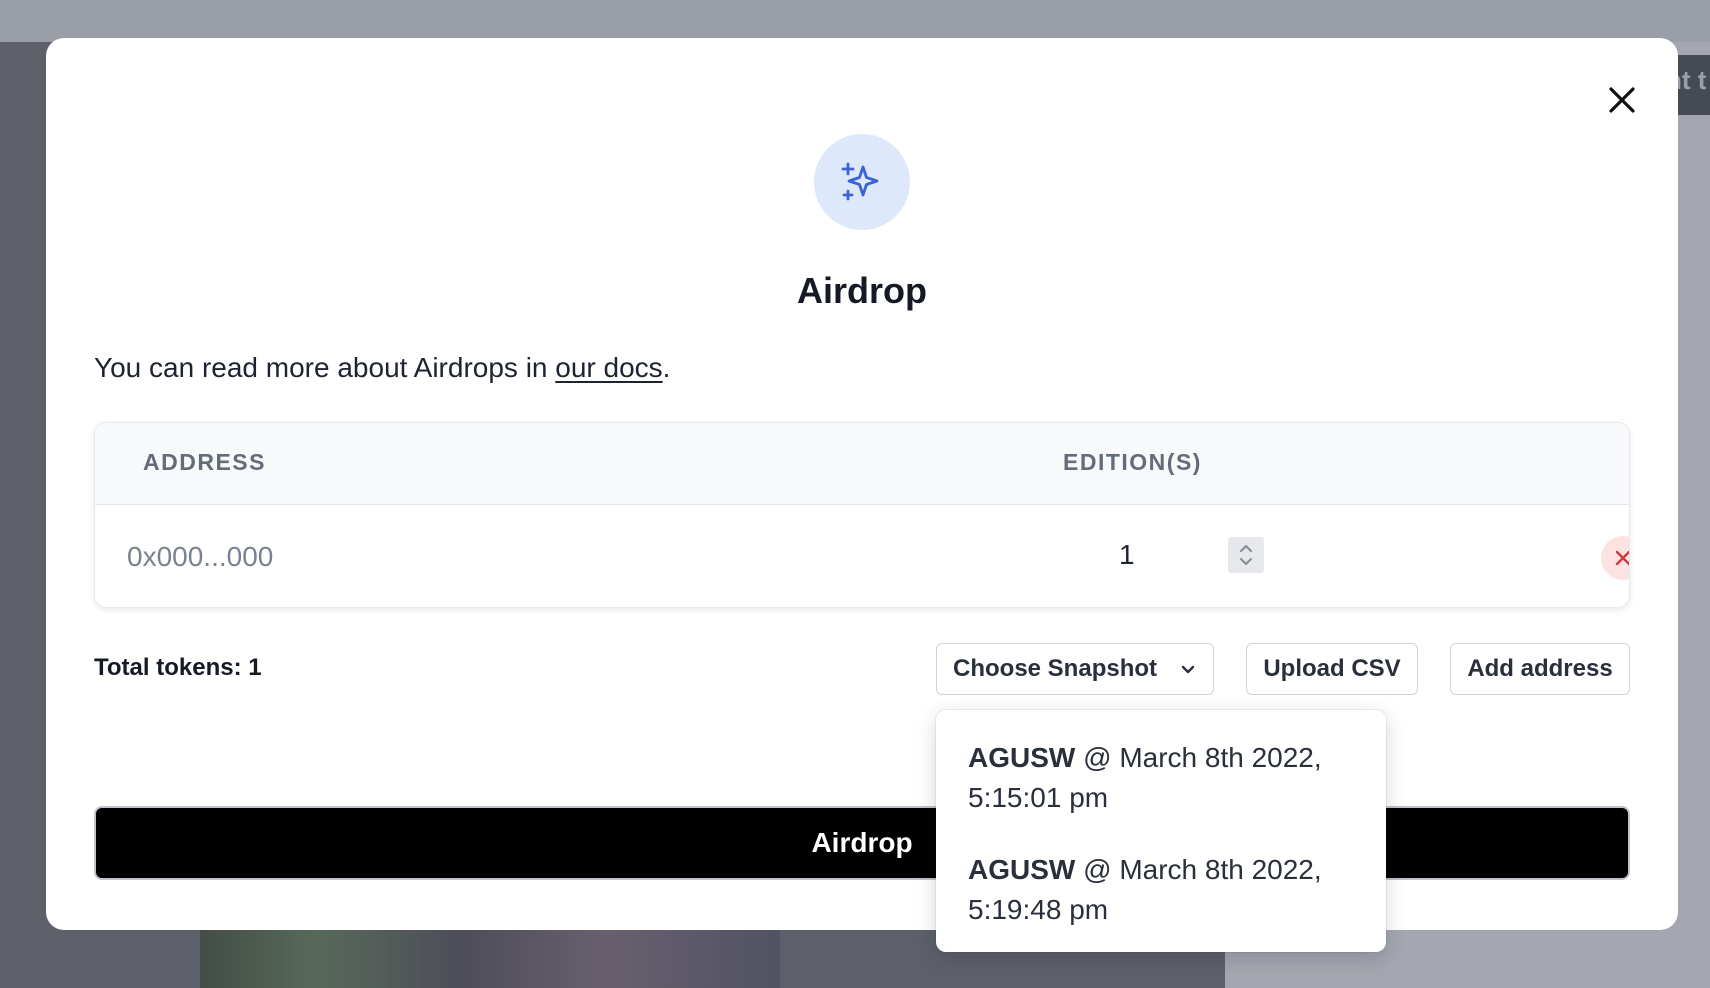  I want to click on airdrop-submit-button: Airdrop, so click(862, 843).